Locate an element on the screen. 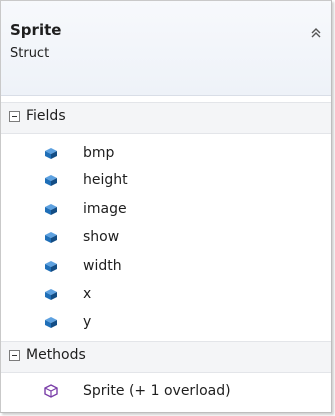 The image size is (335, 416). fields-section-header: Fields is located at coordinates (166, 118).